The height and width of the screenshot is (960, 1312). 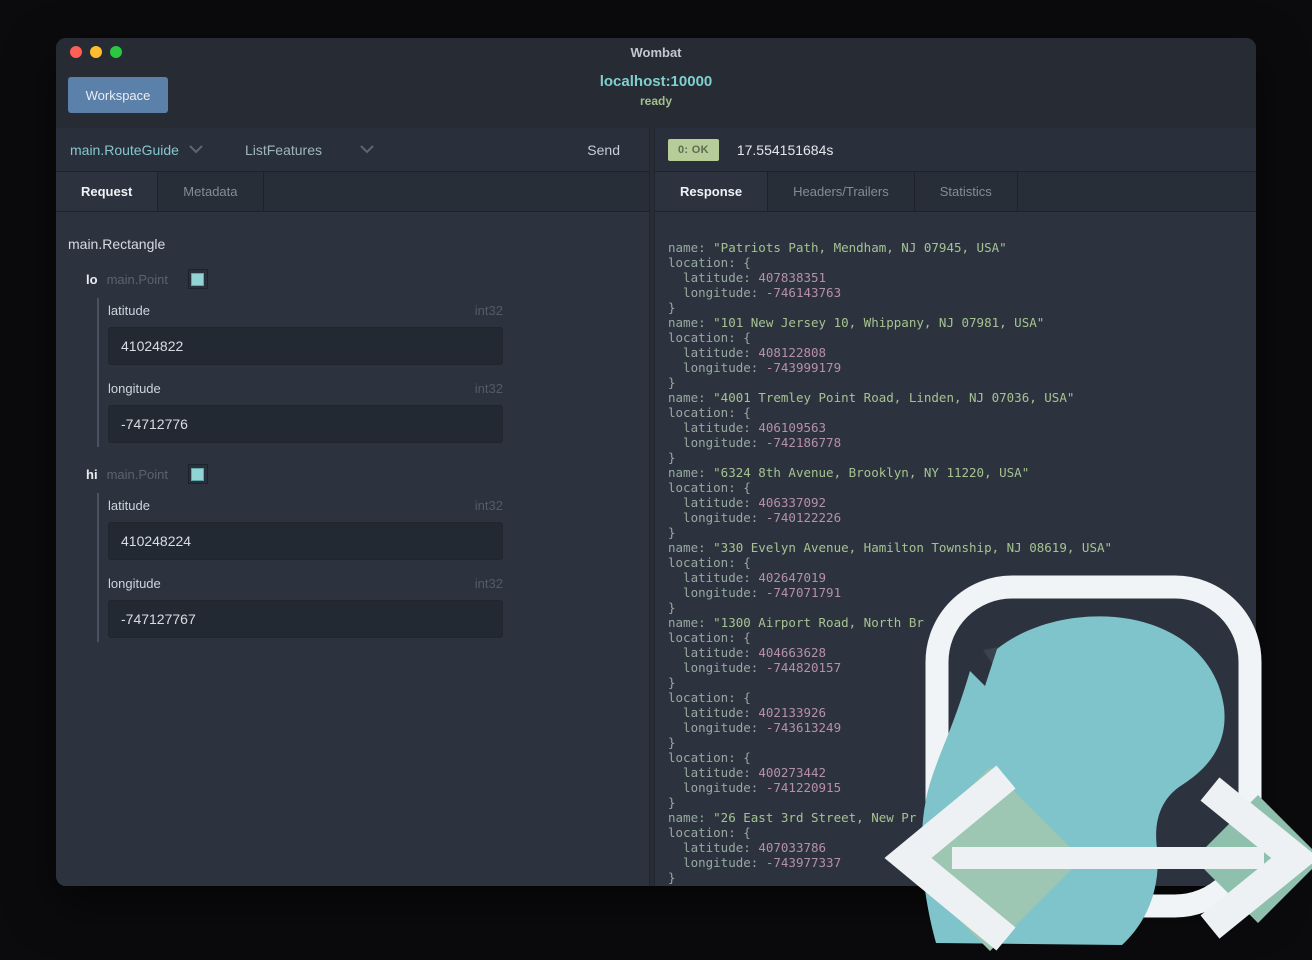 I want to click on tab-response: Response, so click(x=712, y=191).